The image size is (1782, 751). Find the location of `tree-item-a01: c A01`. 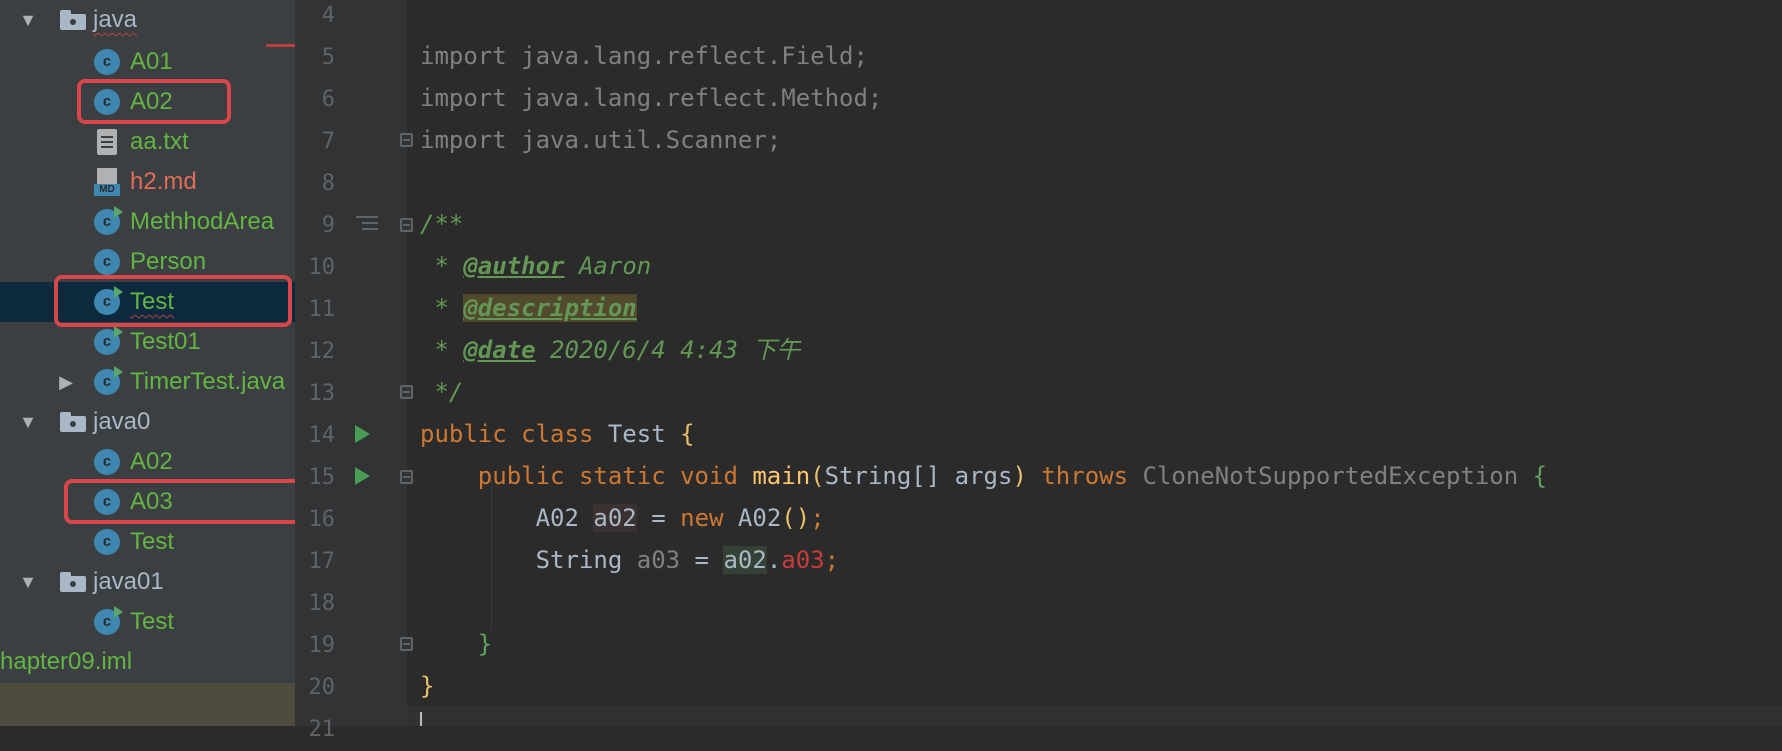

tree-item-a01: c A01 is located at coordinates (147, 62).